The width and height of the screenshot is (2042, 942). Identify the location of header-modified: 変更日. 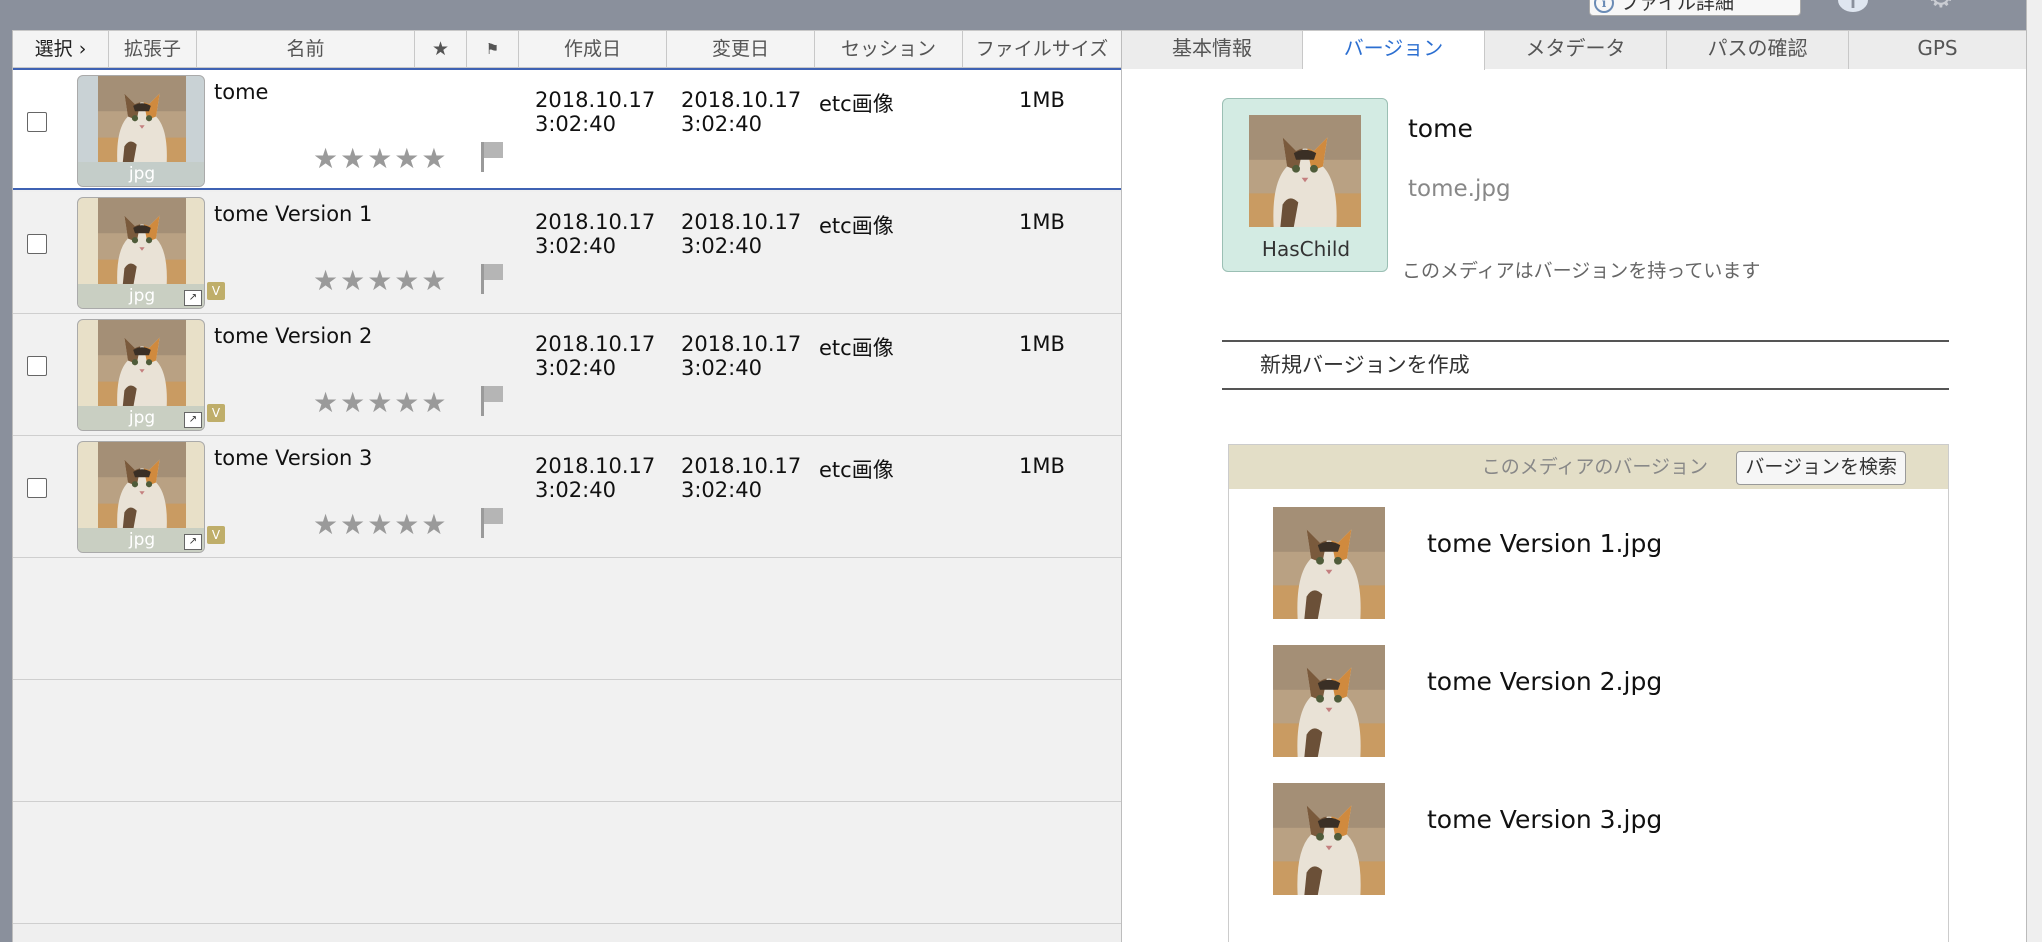
(741, 50).